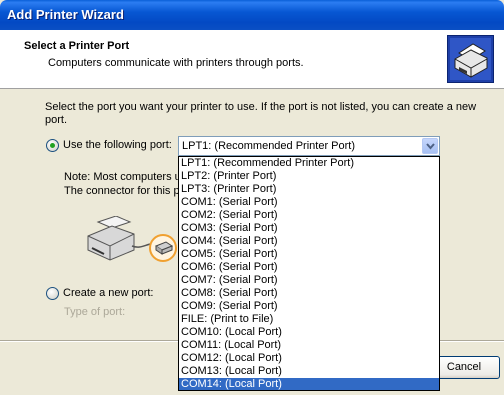 This screenshot has height=395, width=504. I want to click on type-of-port-label: Type of port:, so click(95, 312).